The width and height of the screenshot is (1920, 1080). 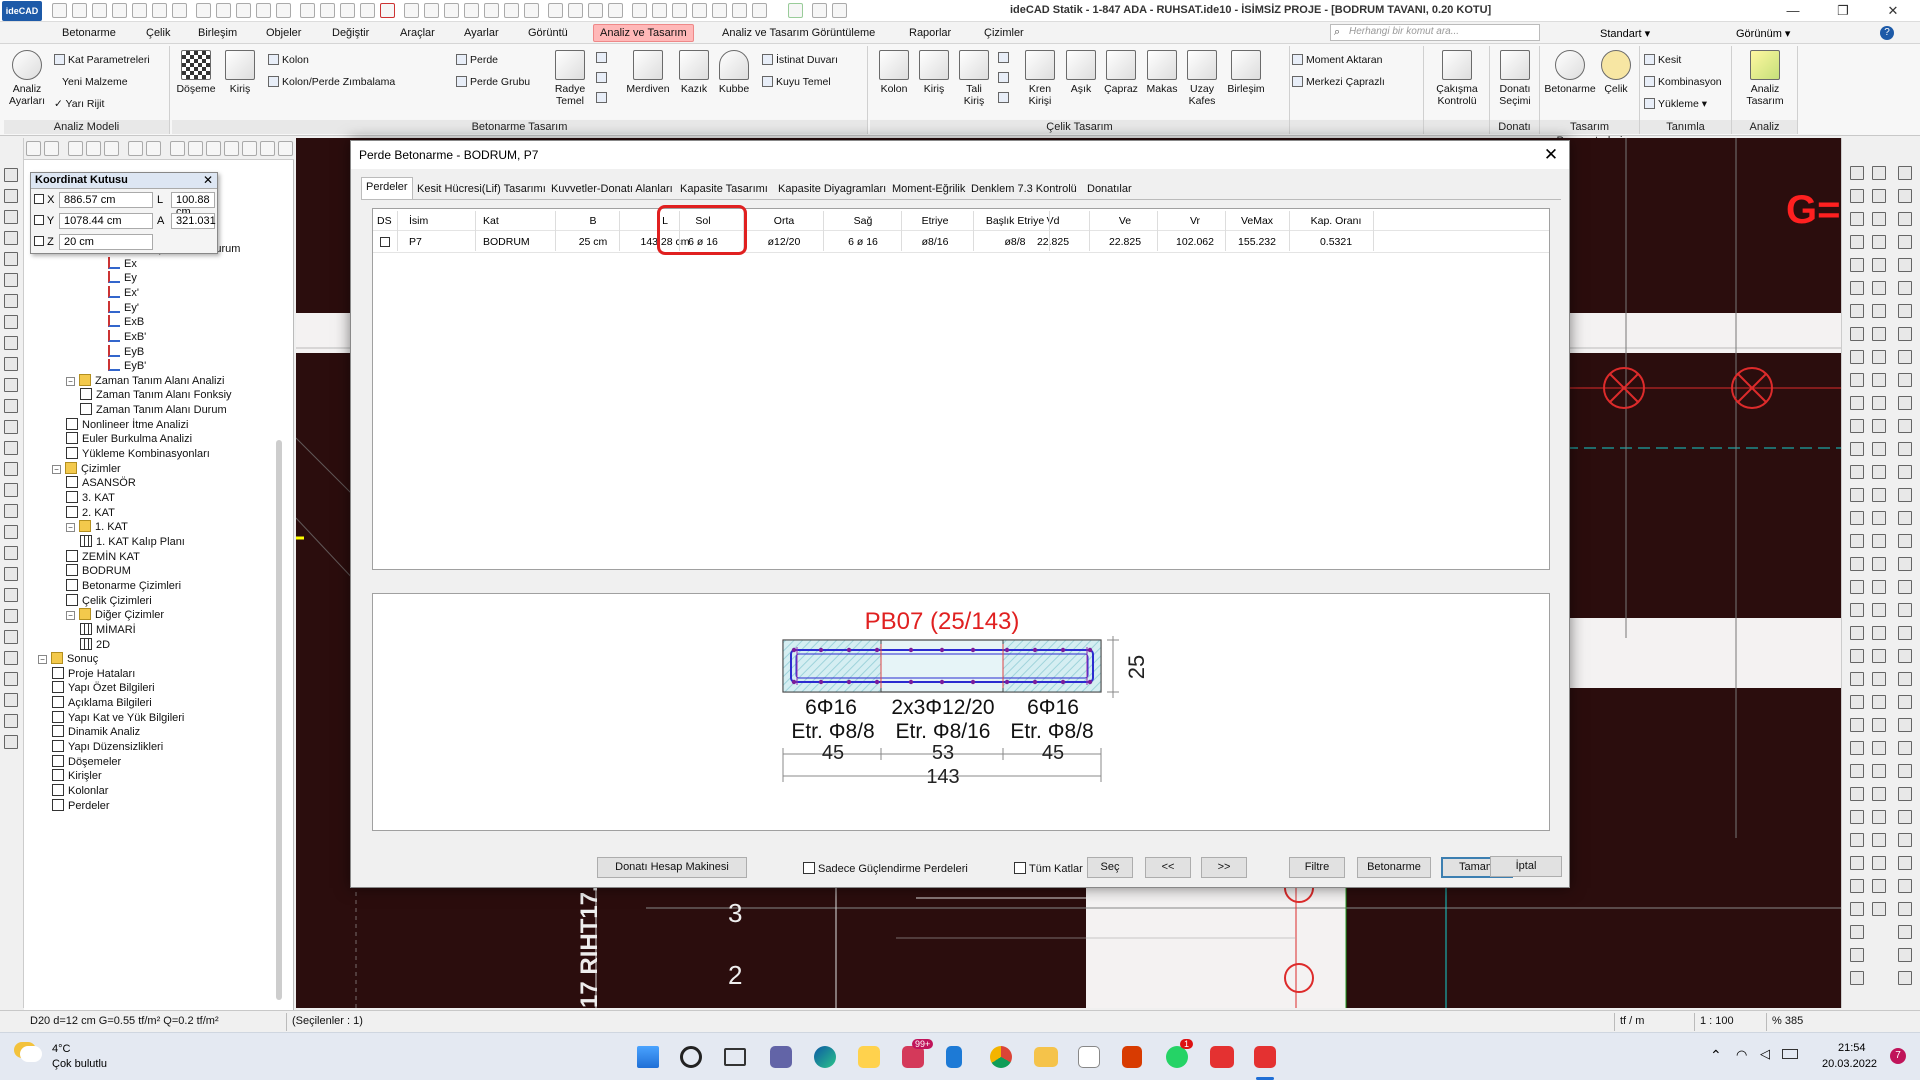 What do you see at coordinates (1765, 1054) in the screenshot?
I see `volume-icon: ◁` at bounding box center [1765, 1054].